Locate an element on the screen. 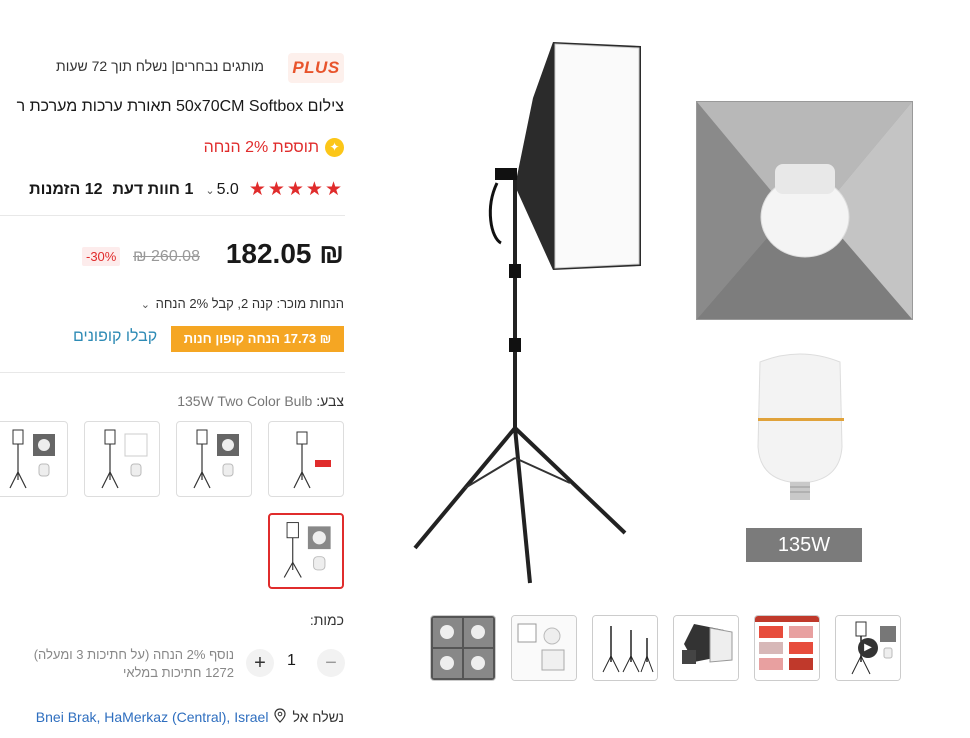 The width and height of the screenshot is (970, 738). play-icon: ▶ is located at coordinates (868, 648).